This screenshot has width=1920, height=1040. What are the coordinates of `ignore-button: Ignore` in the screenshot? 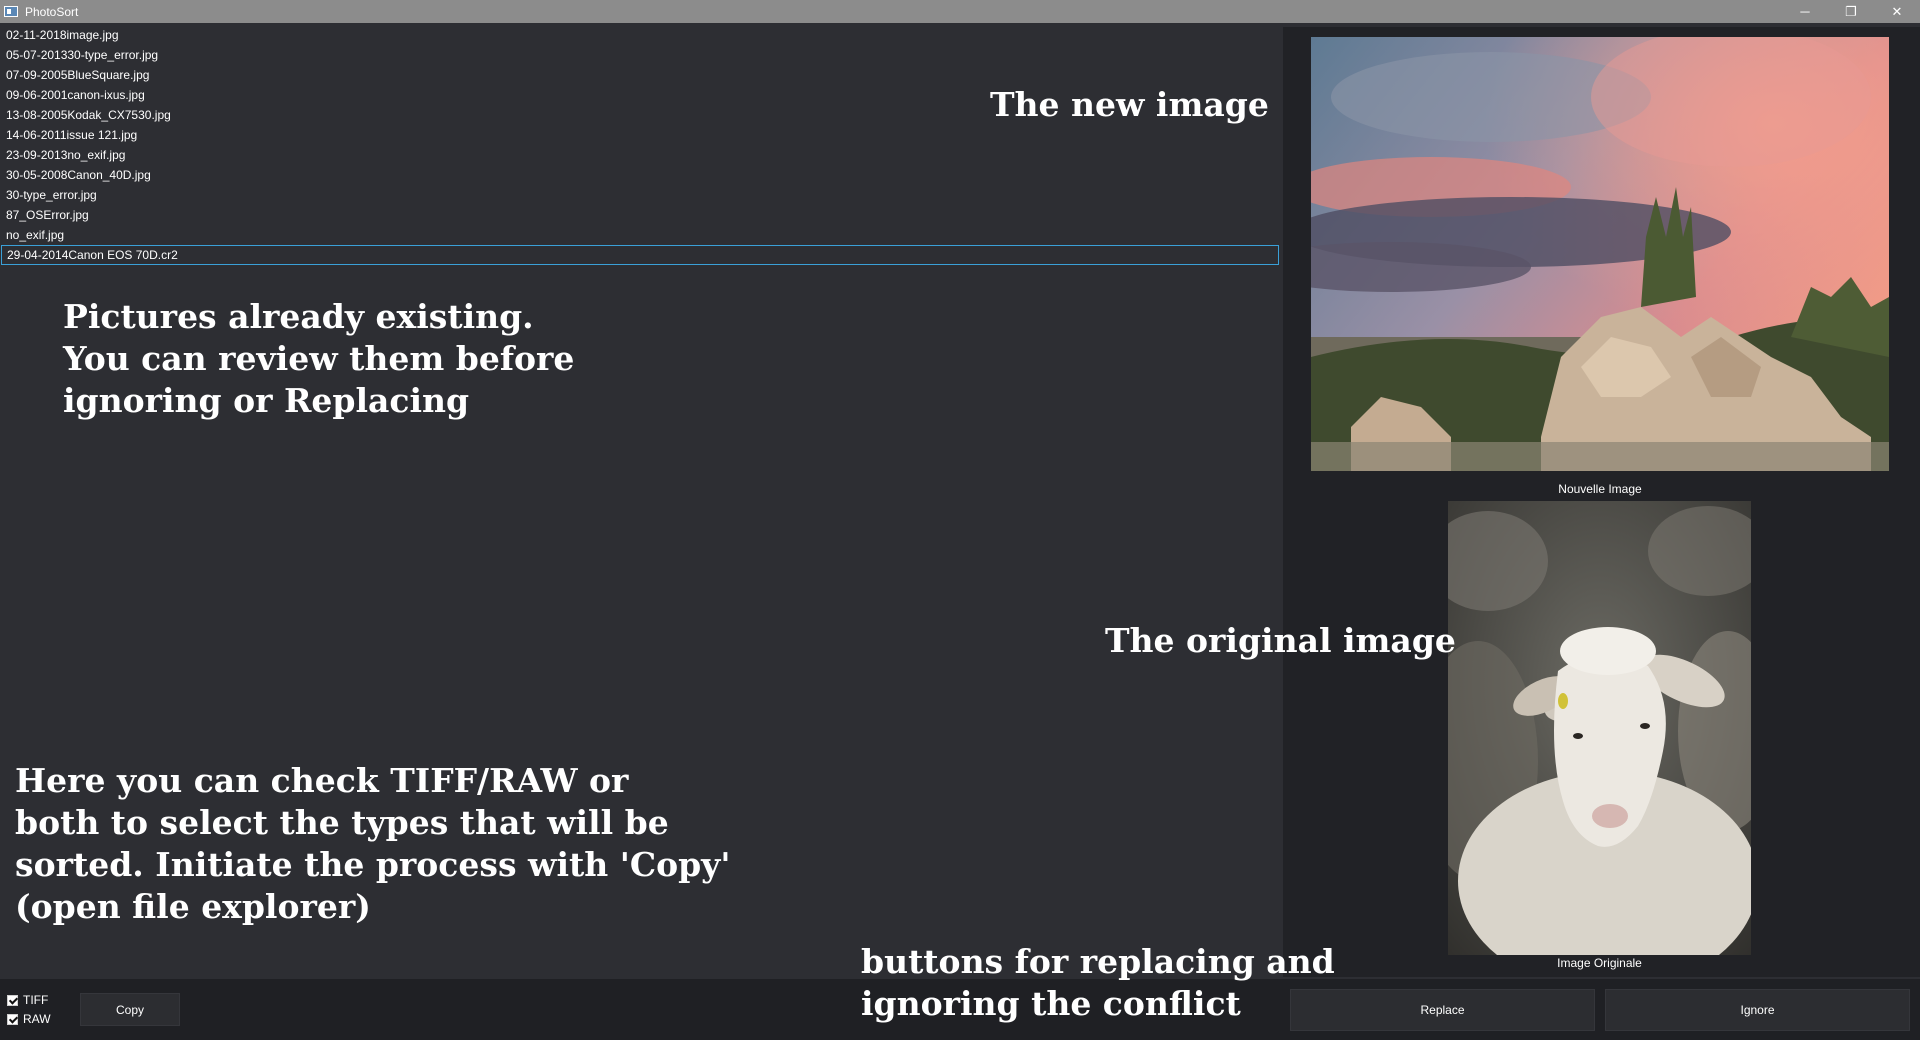 It's located at (1757, 1010).